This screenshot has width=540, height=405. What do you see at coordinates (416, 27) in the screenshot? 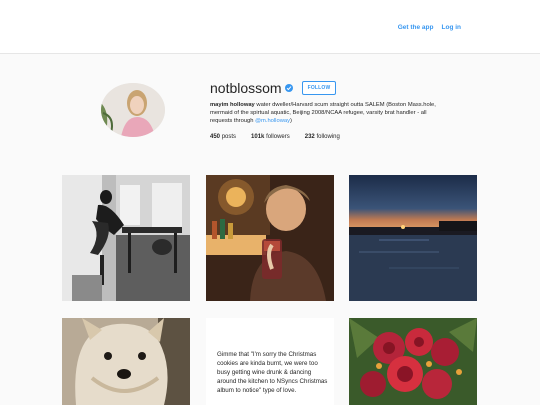
I see `get-the-app-link: Get the app` at bounding box center [416, 27].